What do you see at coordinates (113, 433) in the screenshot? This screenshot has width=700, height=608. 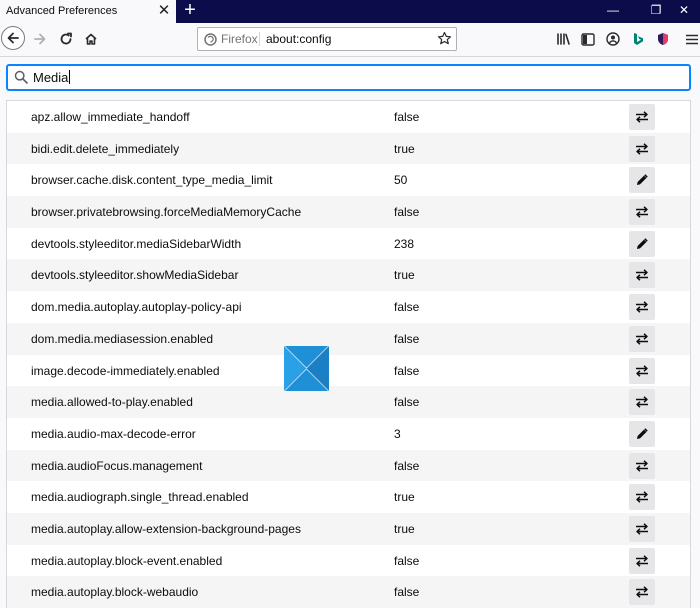 I see `preference-name: media.audio-max-decode-error` at bounding box center [113, 433].